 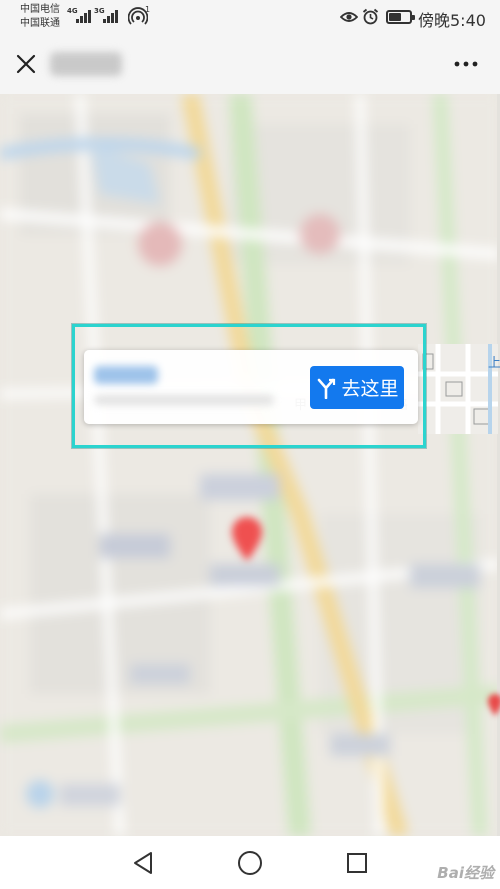 I want to click on status-bar: 中国电信 中国联通 4G 3G 1 傍晚5:40, so click(x=250, y=17).